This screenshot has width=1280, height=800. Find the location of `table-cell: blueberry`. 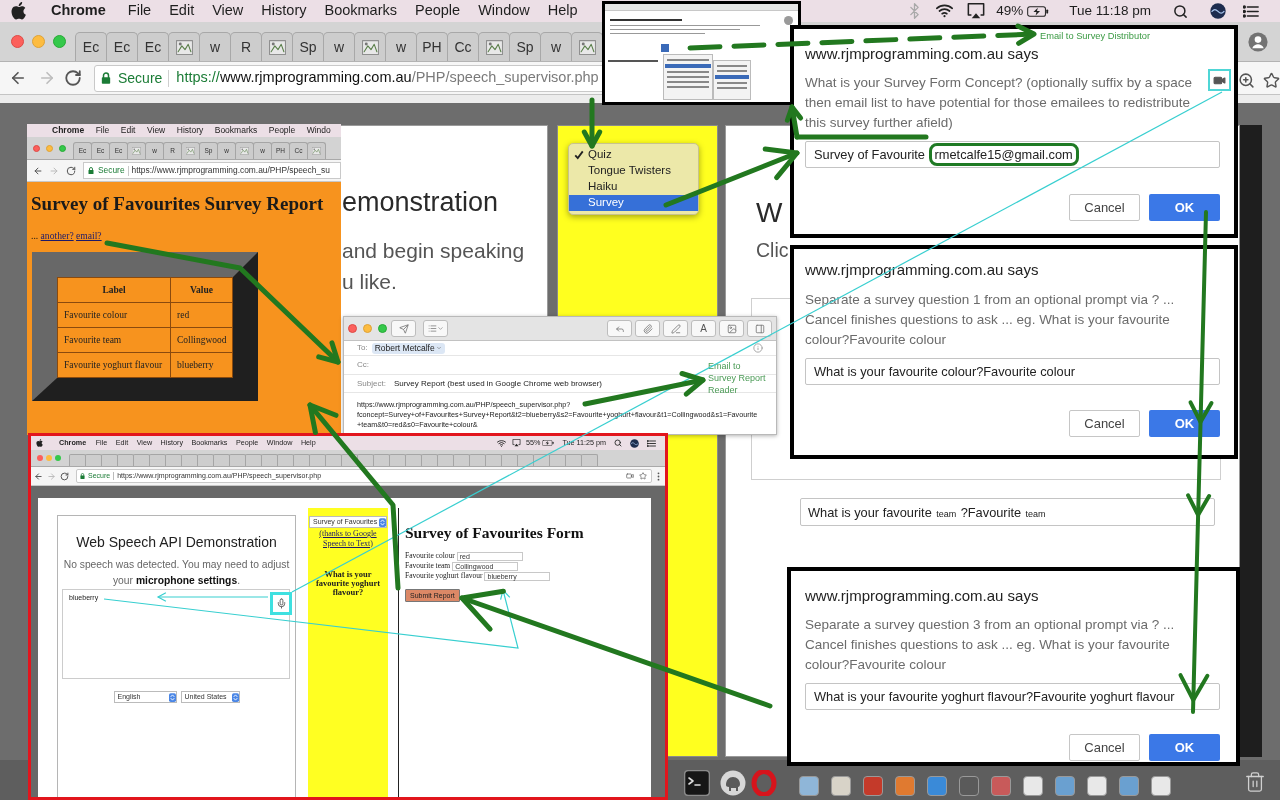

table-cell: blueberry is located at coordinates (201, 365).